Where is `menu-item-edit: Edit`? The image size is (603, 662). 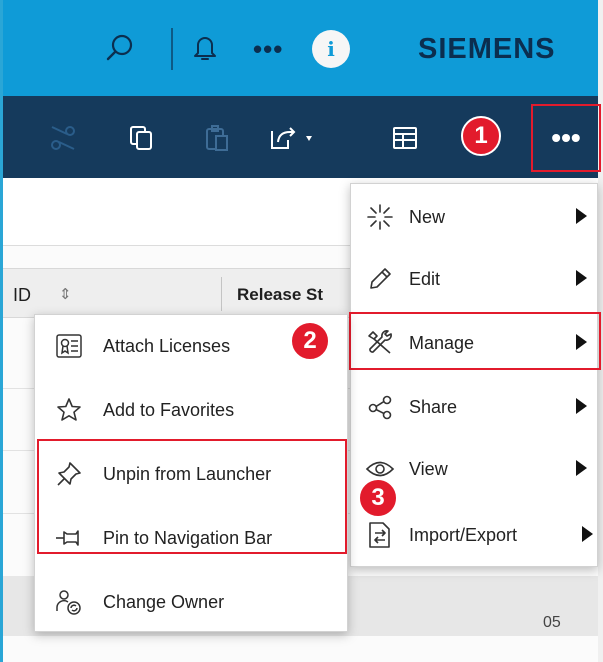 menu-item-edit: Edit is located at coordinates (474, 279).